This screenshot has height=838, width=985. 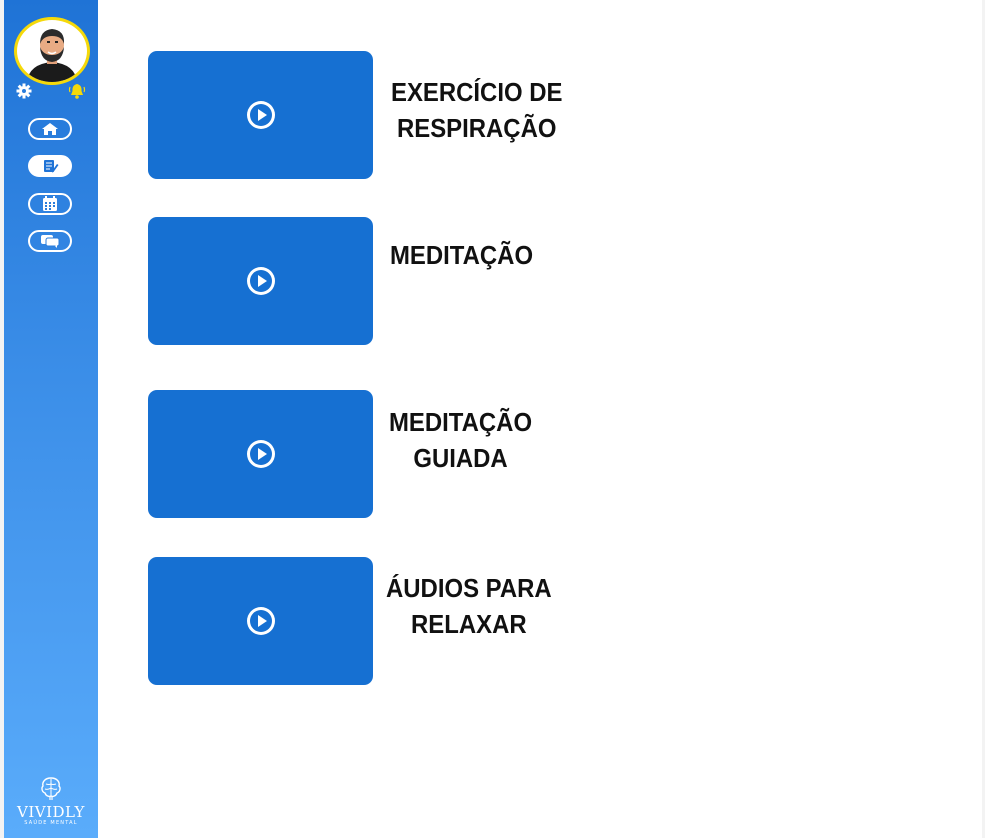 I want to click on video-card-breathing, so click(x=260, y=115).